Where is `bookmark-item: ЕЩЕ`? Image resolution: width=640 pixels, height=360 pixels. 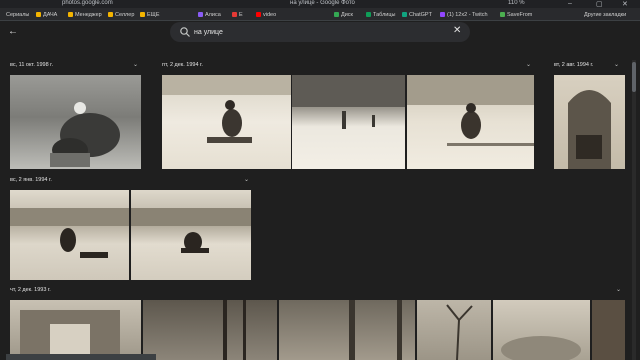
bookmark-item: ЕЩЕ is located at coordinates (150, 15).